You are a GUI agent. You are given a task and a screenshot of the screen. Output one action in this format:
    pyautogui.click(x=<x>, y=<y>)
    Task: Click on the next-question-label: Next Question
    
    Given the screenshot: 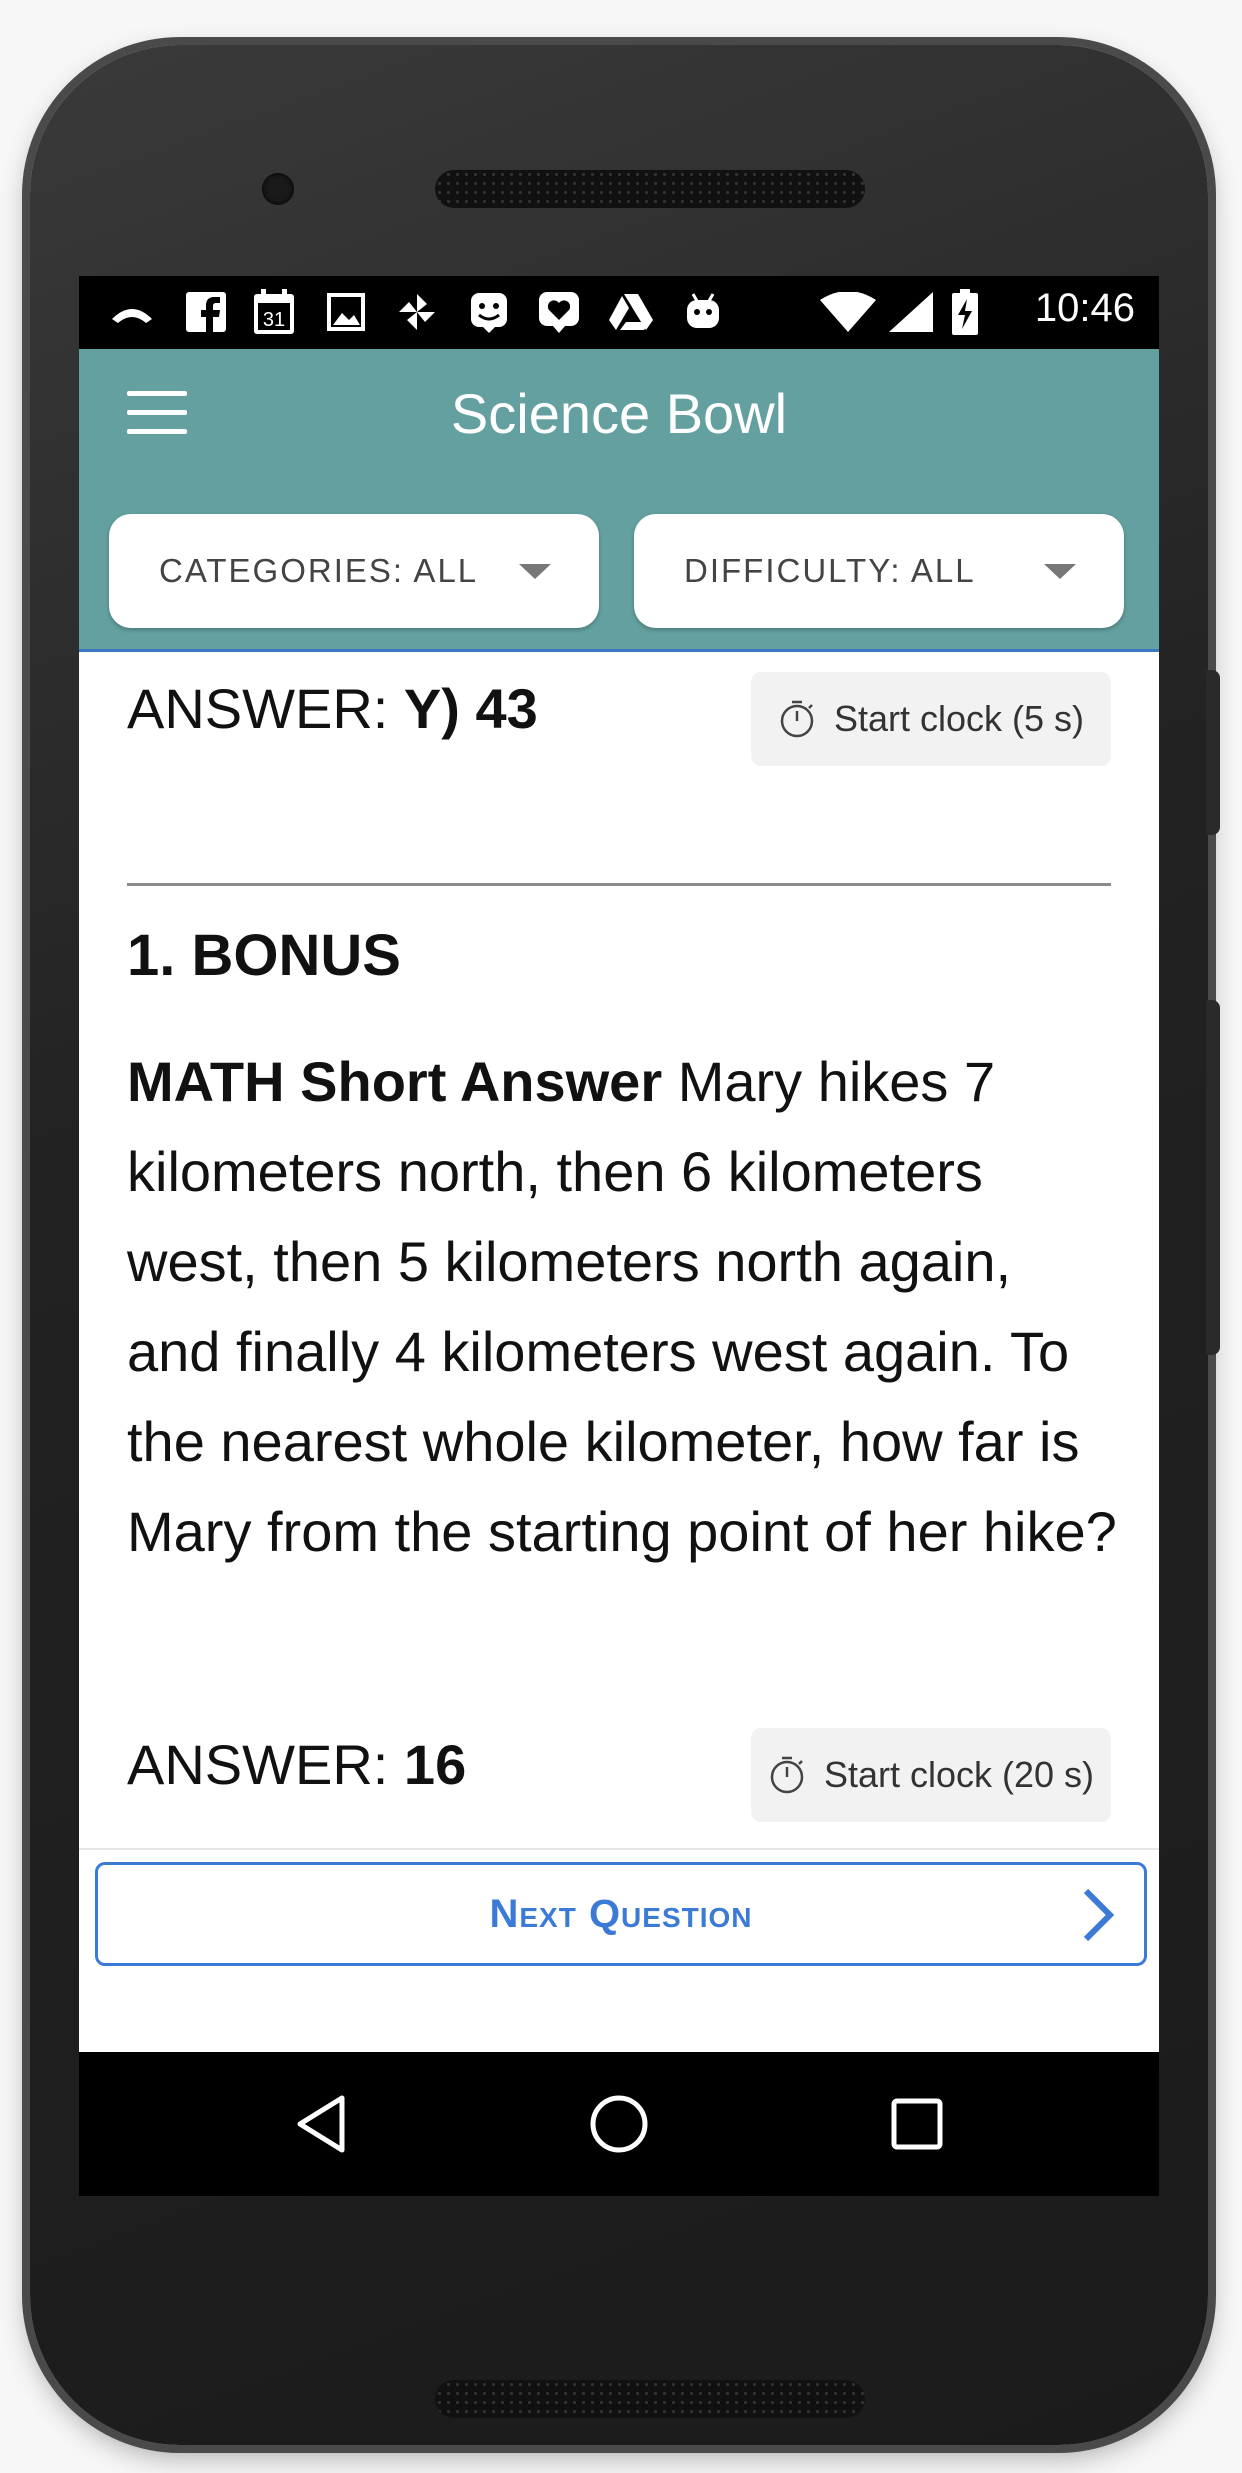 What is the action you would take?
    pyautogui.click(x=621, y=1913)
    